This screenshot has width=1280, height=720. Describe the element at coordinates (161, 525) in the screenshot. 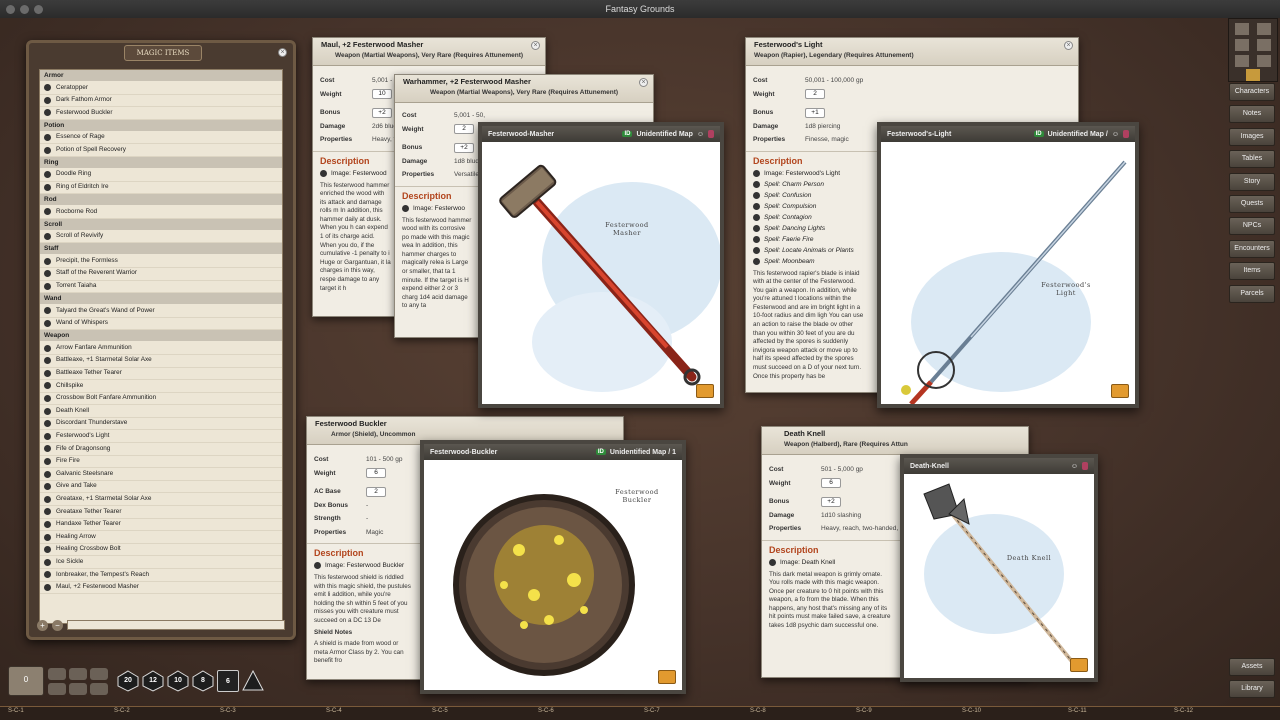

I see `list-item: Handaxe Tether Tearer` at that location.